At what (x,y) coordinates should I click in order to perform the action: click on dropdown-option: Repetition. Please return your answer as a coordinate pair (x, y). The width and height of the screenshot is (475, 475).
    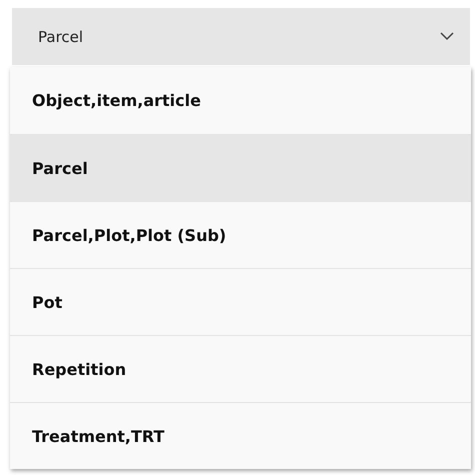
    Looking at the image, I should click on (240, 368).